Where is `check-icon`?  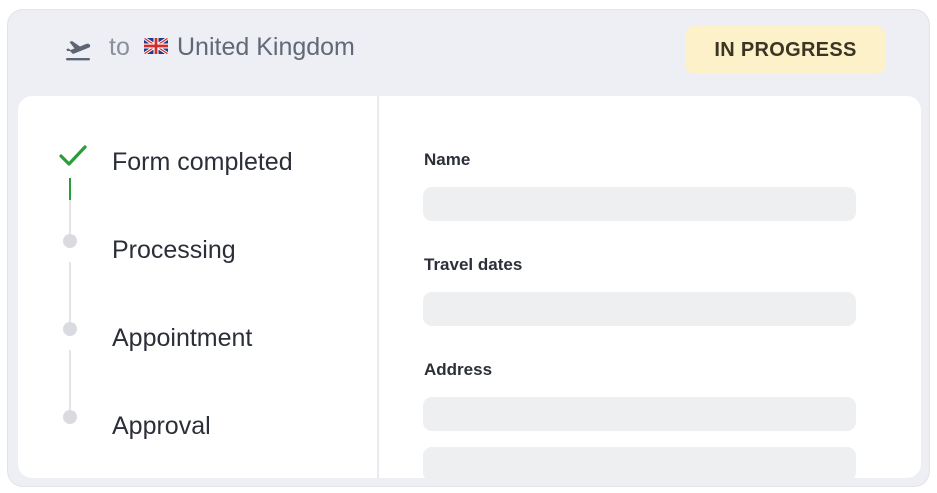
check-icon is located at coordinates (73, 155).